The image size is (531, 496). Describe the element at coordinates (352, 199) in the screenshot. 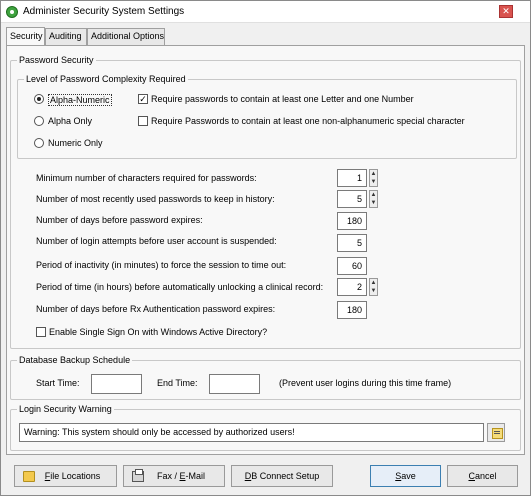

I see `password-history-input: 5` at that location.